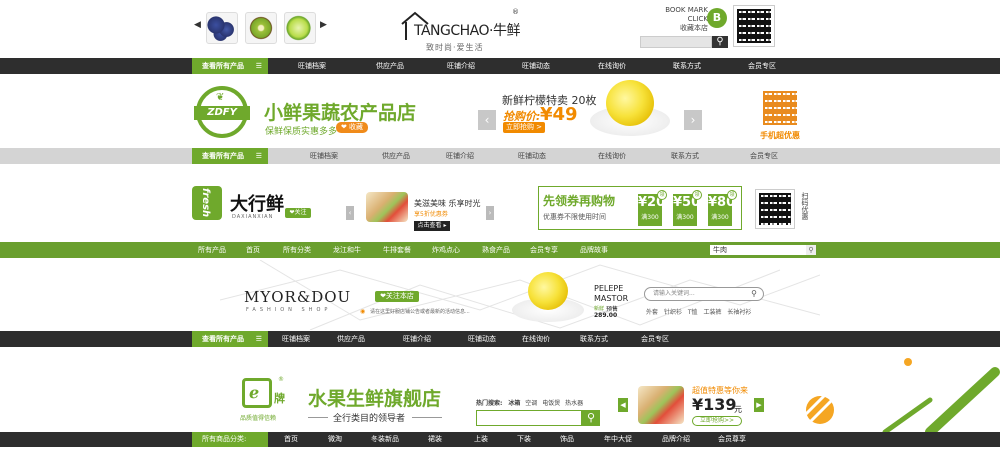  What do you see at coordinates (220, 97) in the screenshot?
I see `leaf-icon: ❦` at bounding box center [220, 97].